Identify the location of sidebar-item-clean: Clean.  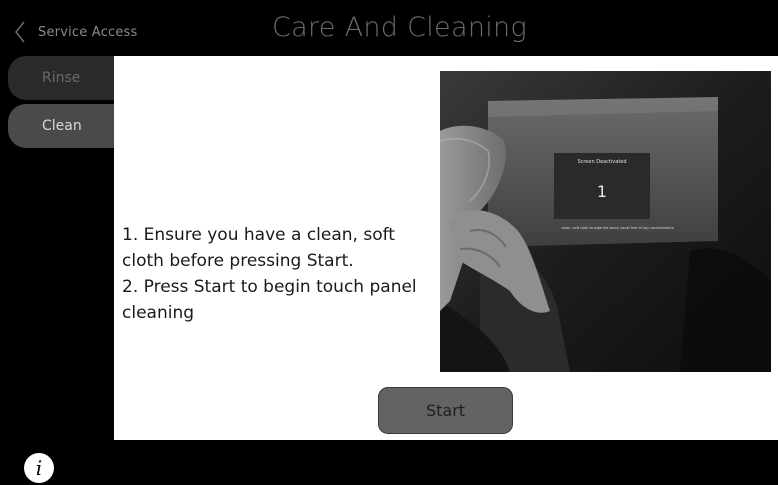
(68, 126).